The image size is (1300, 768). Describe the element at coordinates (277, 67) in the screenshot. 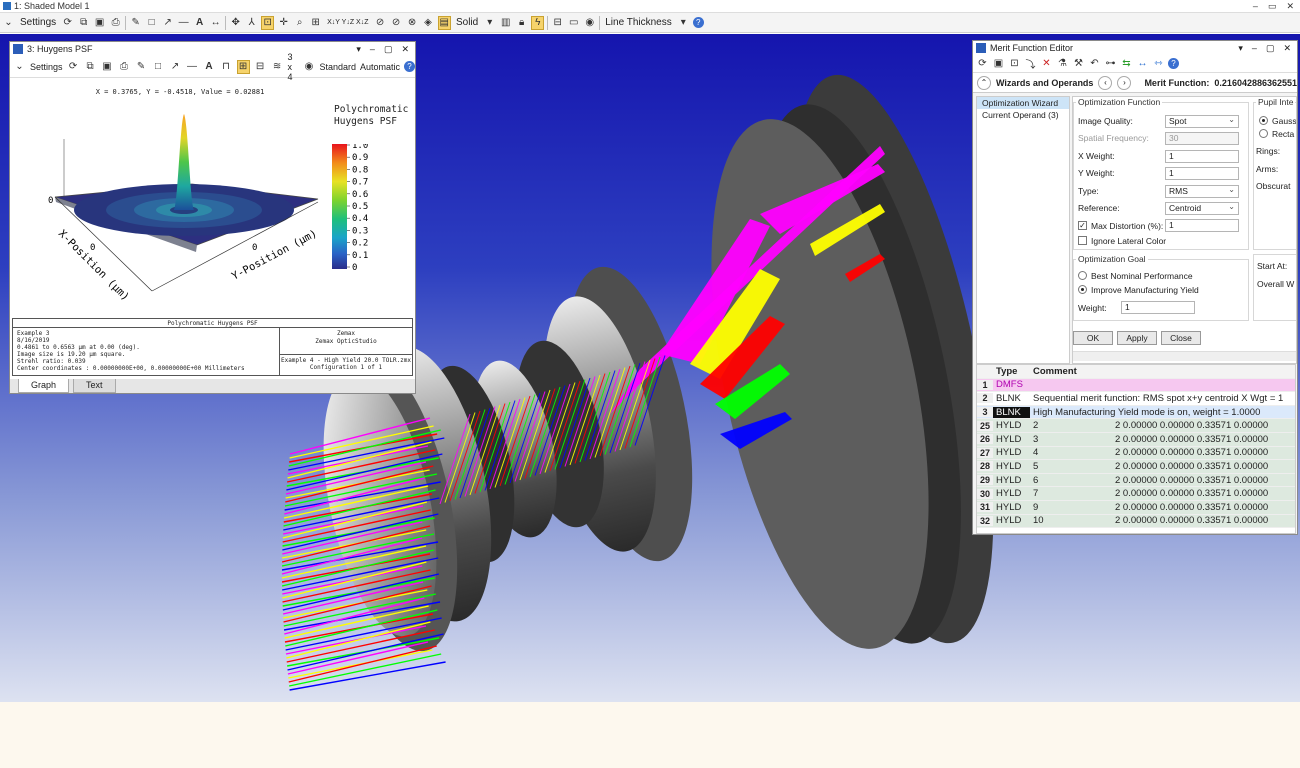

I see `layers-icon: ≋` at that location.